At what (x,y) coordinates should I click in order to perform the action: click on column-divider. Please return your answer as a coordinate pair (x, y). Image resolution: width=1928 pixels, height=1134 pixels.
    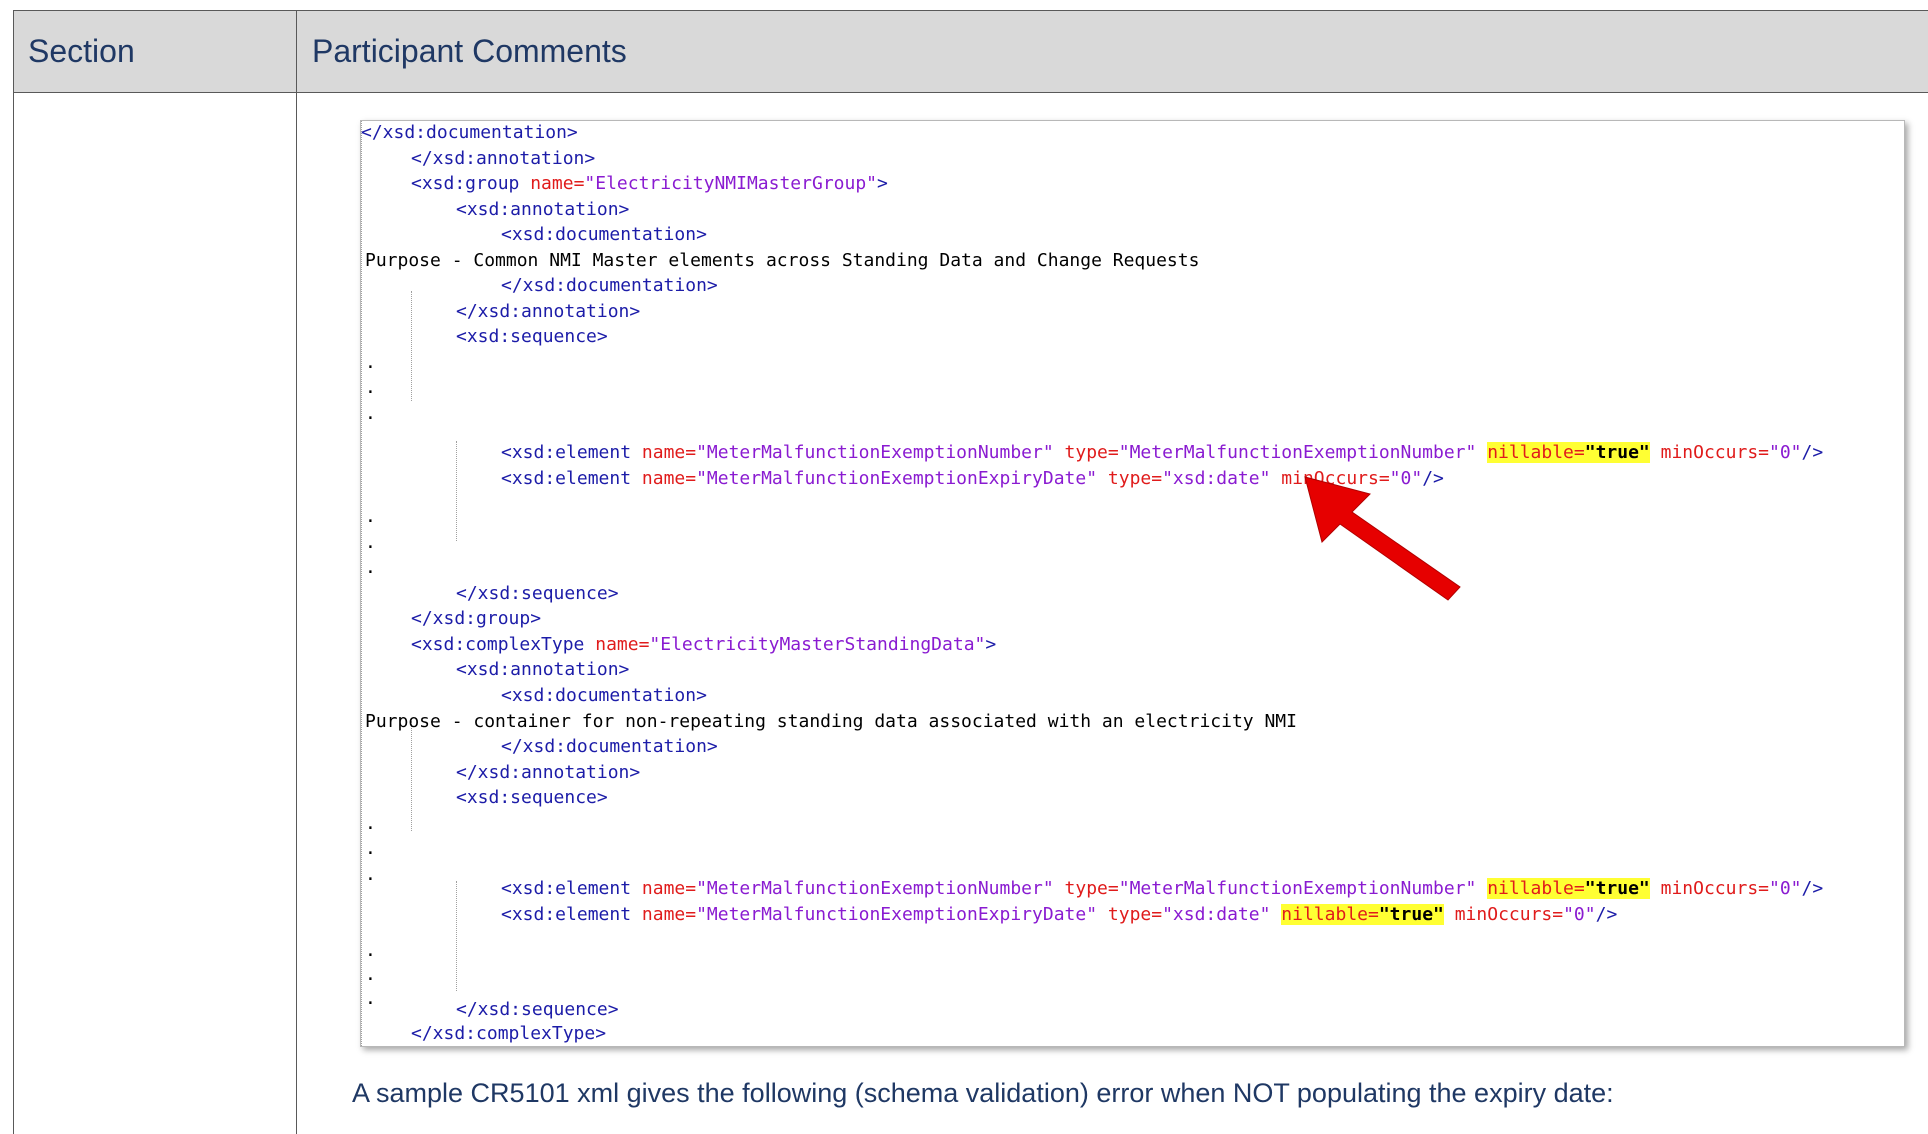
    Looking at the image, I should click on (296, 572).